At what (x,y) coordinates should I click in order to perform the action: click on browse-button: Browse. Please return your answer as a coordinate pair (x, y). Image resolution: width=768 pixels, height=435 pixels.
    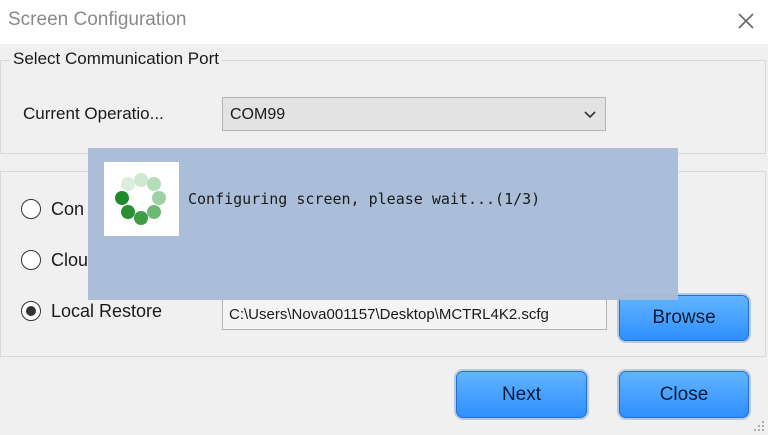
    Looking at the image, I should click on (684, 318).